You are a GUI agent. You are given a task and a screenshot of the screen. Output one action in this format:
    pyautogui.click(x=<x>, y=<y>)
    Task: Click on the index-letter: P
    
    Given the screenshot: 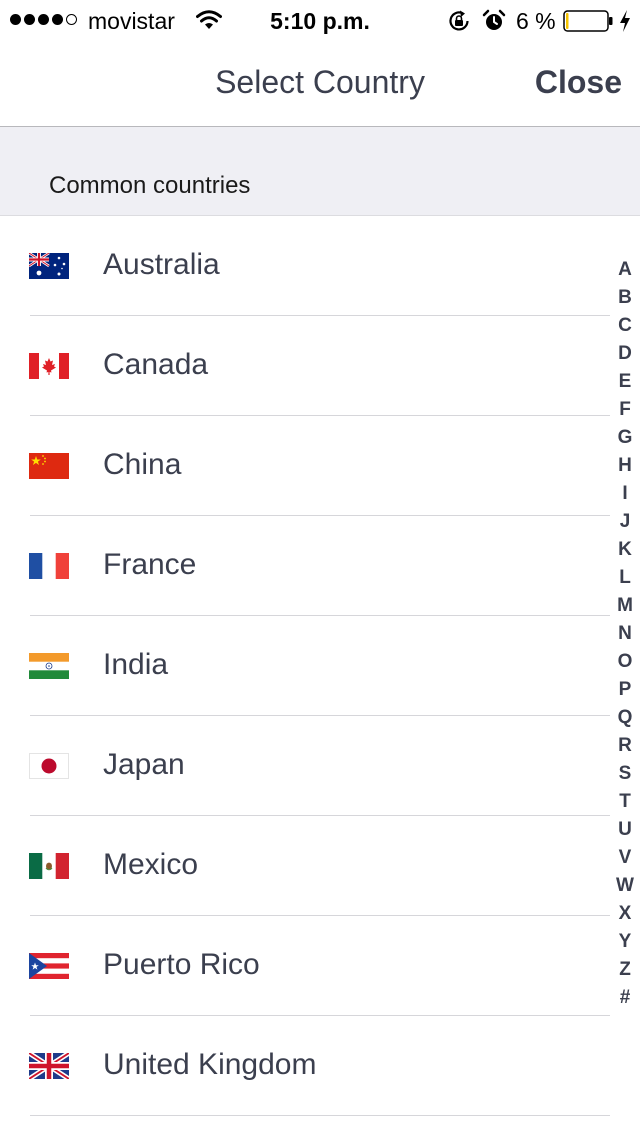 What is the action you would take?
    pyautogui.click(x=625, y=690)
    